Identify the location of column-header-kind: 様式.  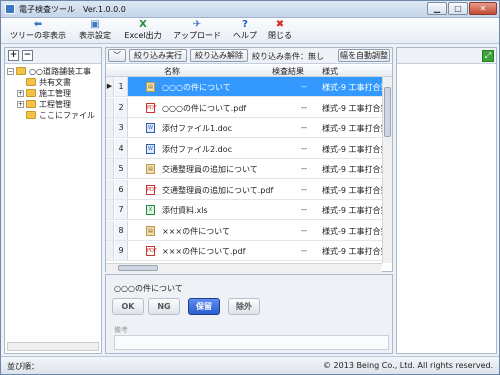
(330, 71).